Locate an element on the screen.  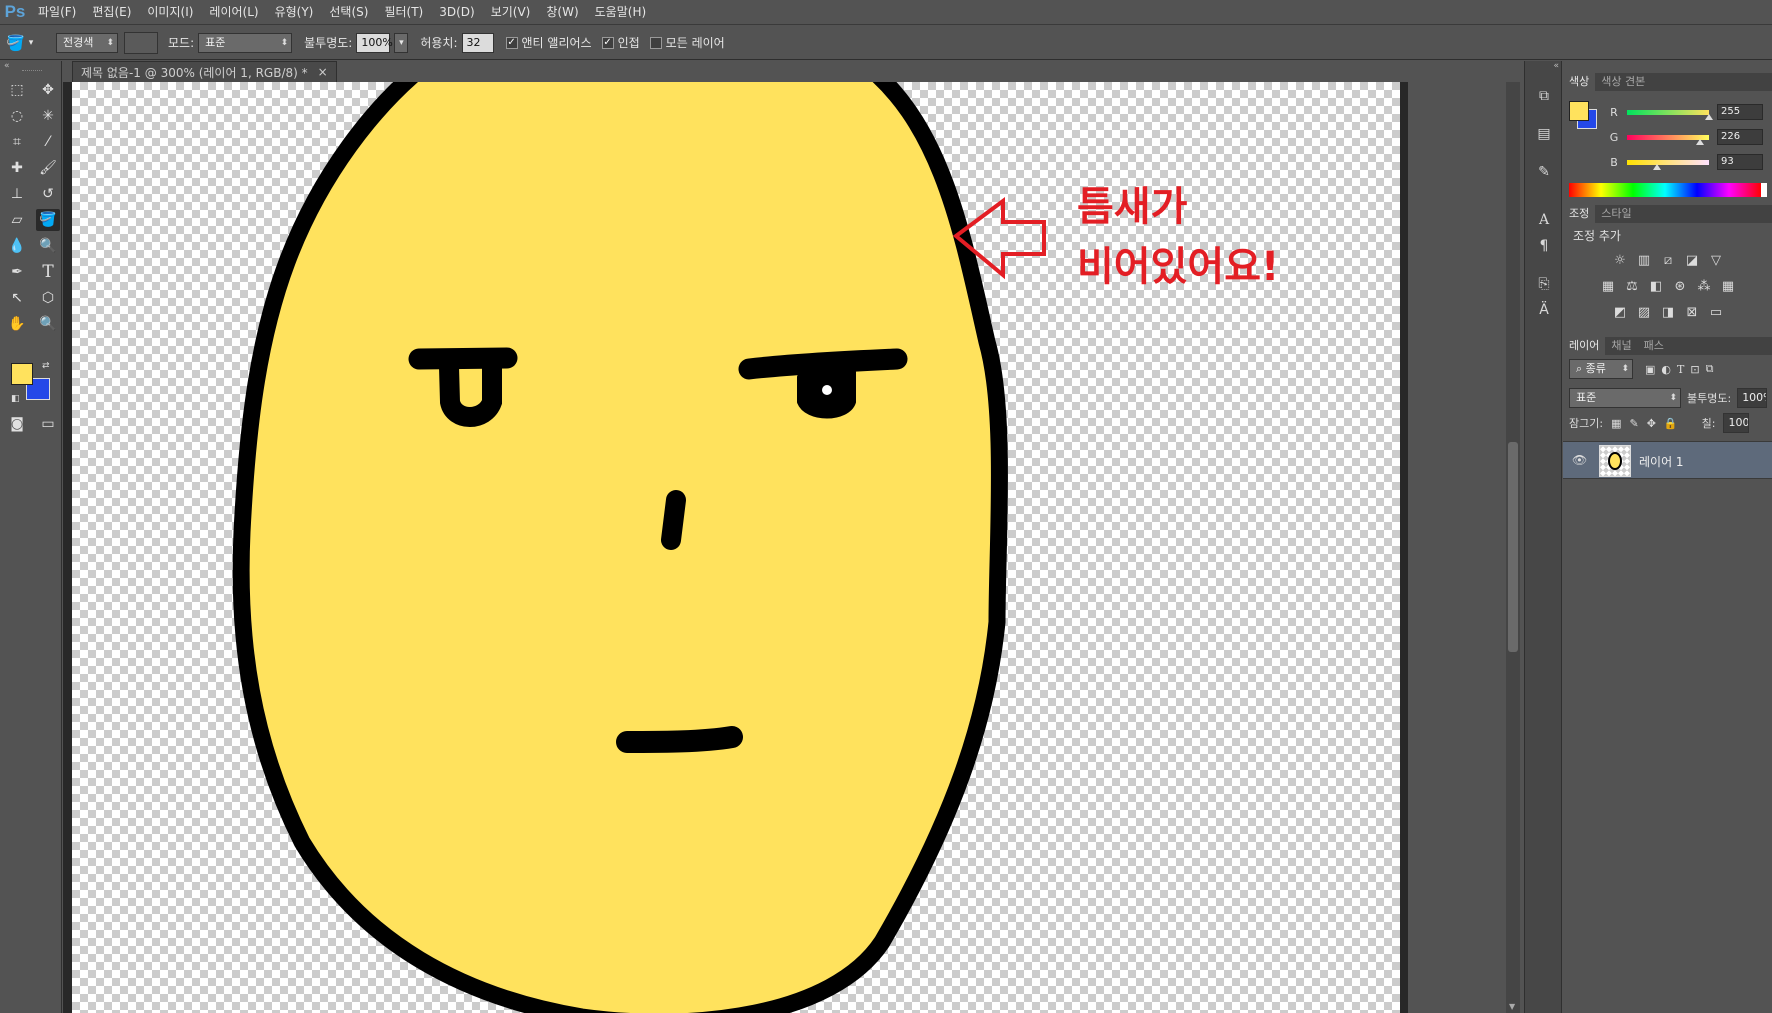
lock-pixels-icon: ✎ is located at coordinates (1633, 423).